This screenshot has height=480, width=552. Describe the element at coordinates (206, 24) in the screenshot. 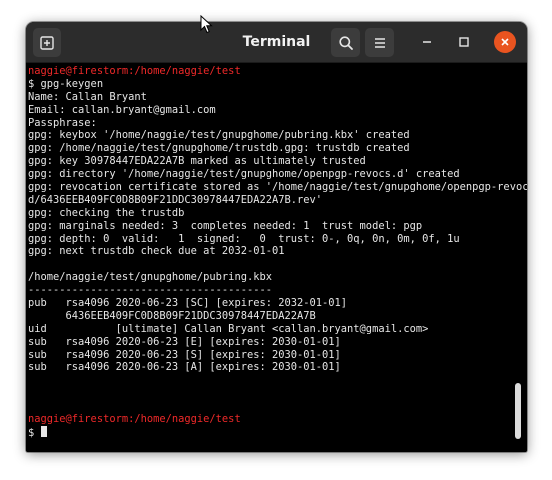

I see `mouse-pointer-icon` at that location.